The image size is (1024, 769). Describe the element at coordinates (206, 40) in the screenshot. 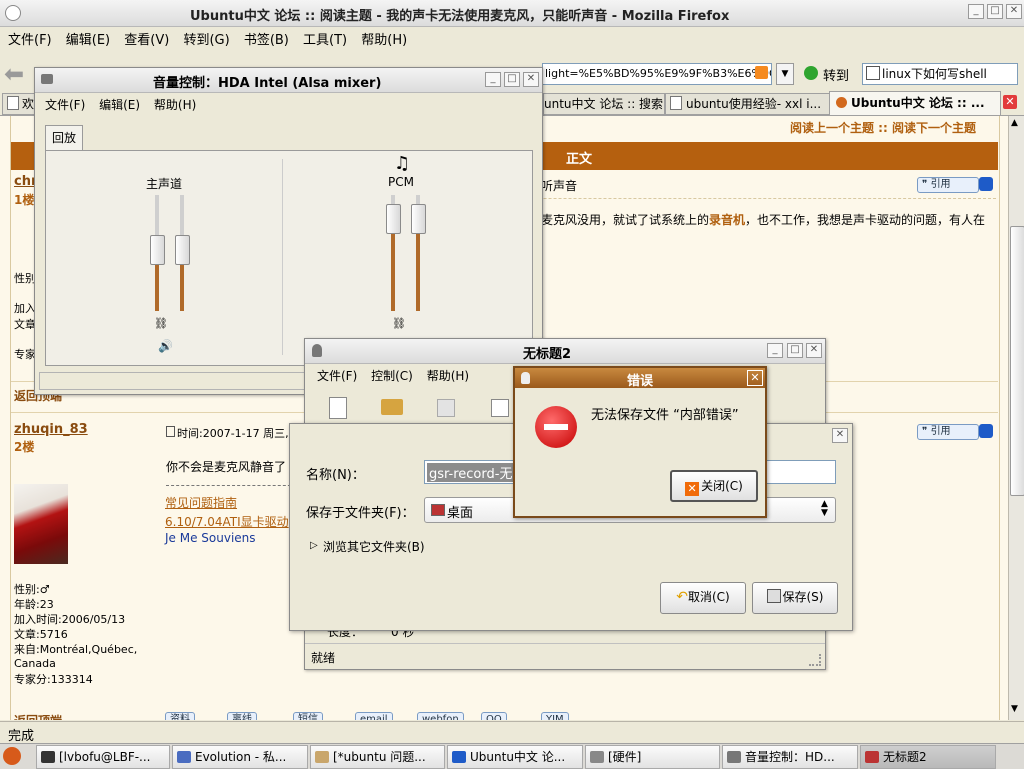

I see `menu-go: 转到(G)` at that location.